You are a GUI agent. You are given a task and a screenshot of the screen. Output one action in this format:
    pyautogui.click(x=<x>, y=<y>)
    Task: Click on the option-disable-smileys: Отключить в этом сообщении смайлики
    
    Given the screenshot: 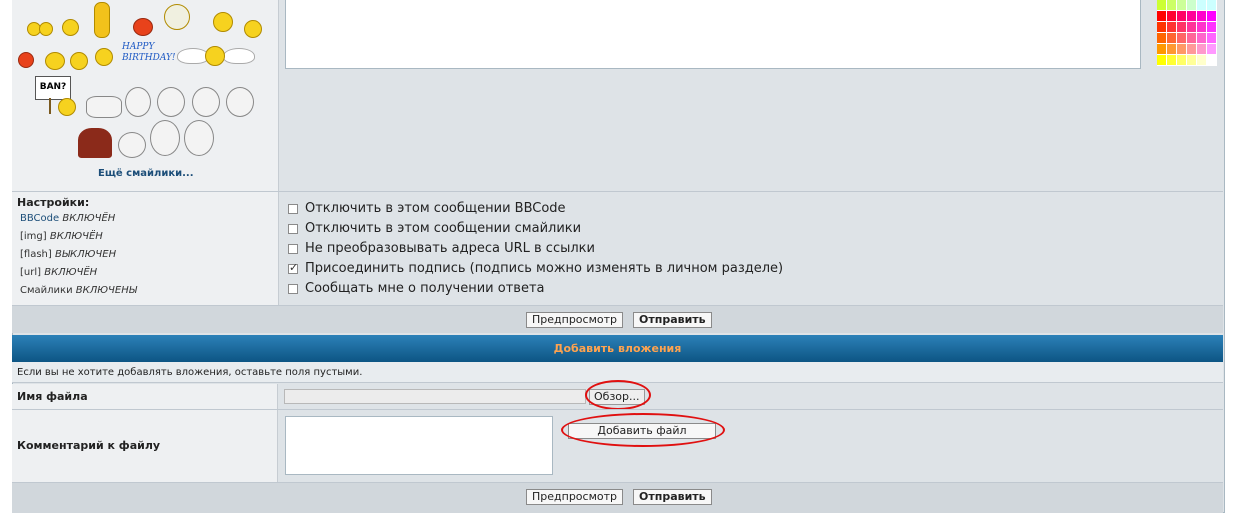 What is the action you would take?
    pyautogui.click(x=434, y=228)
    